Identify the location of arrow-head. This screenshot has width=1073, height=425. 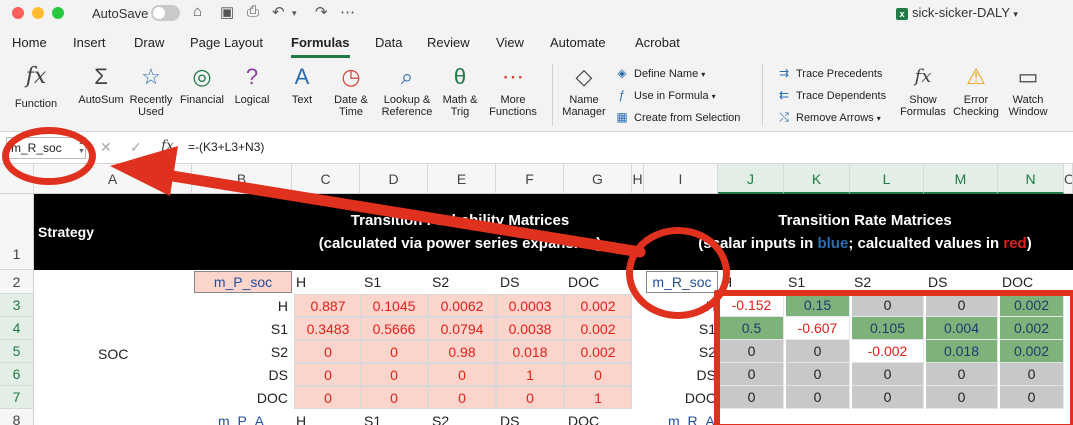
(144, 171).